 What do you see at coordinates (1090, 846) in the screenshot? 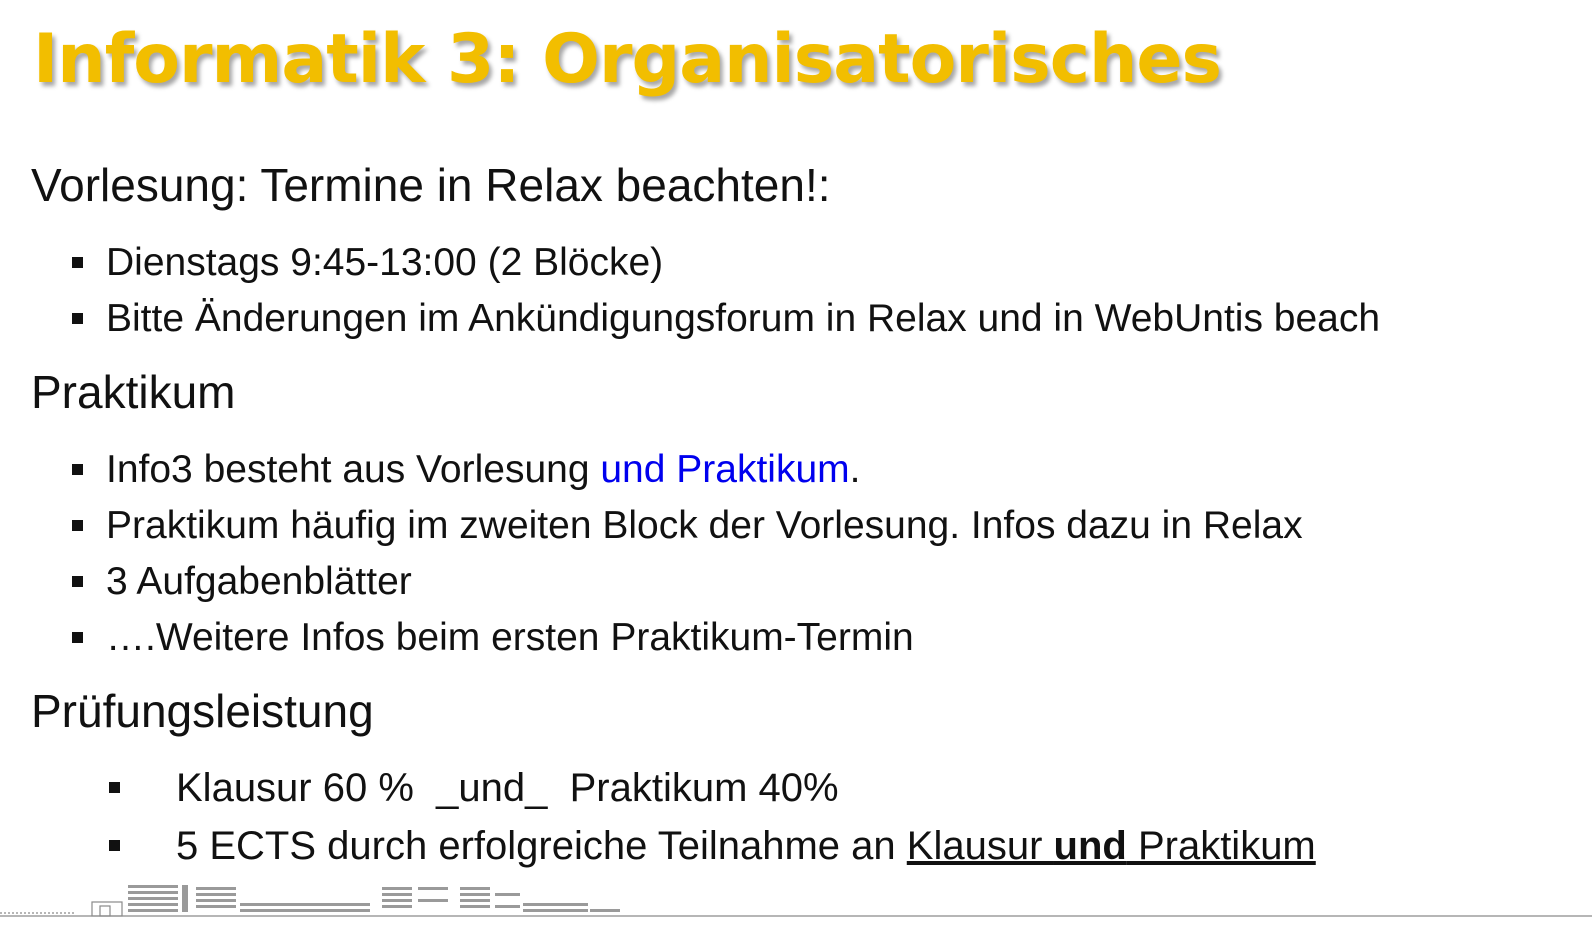
I see `bold-und: und` at bounding box center [1090, 846].